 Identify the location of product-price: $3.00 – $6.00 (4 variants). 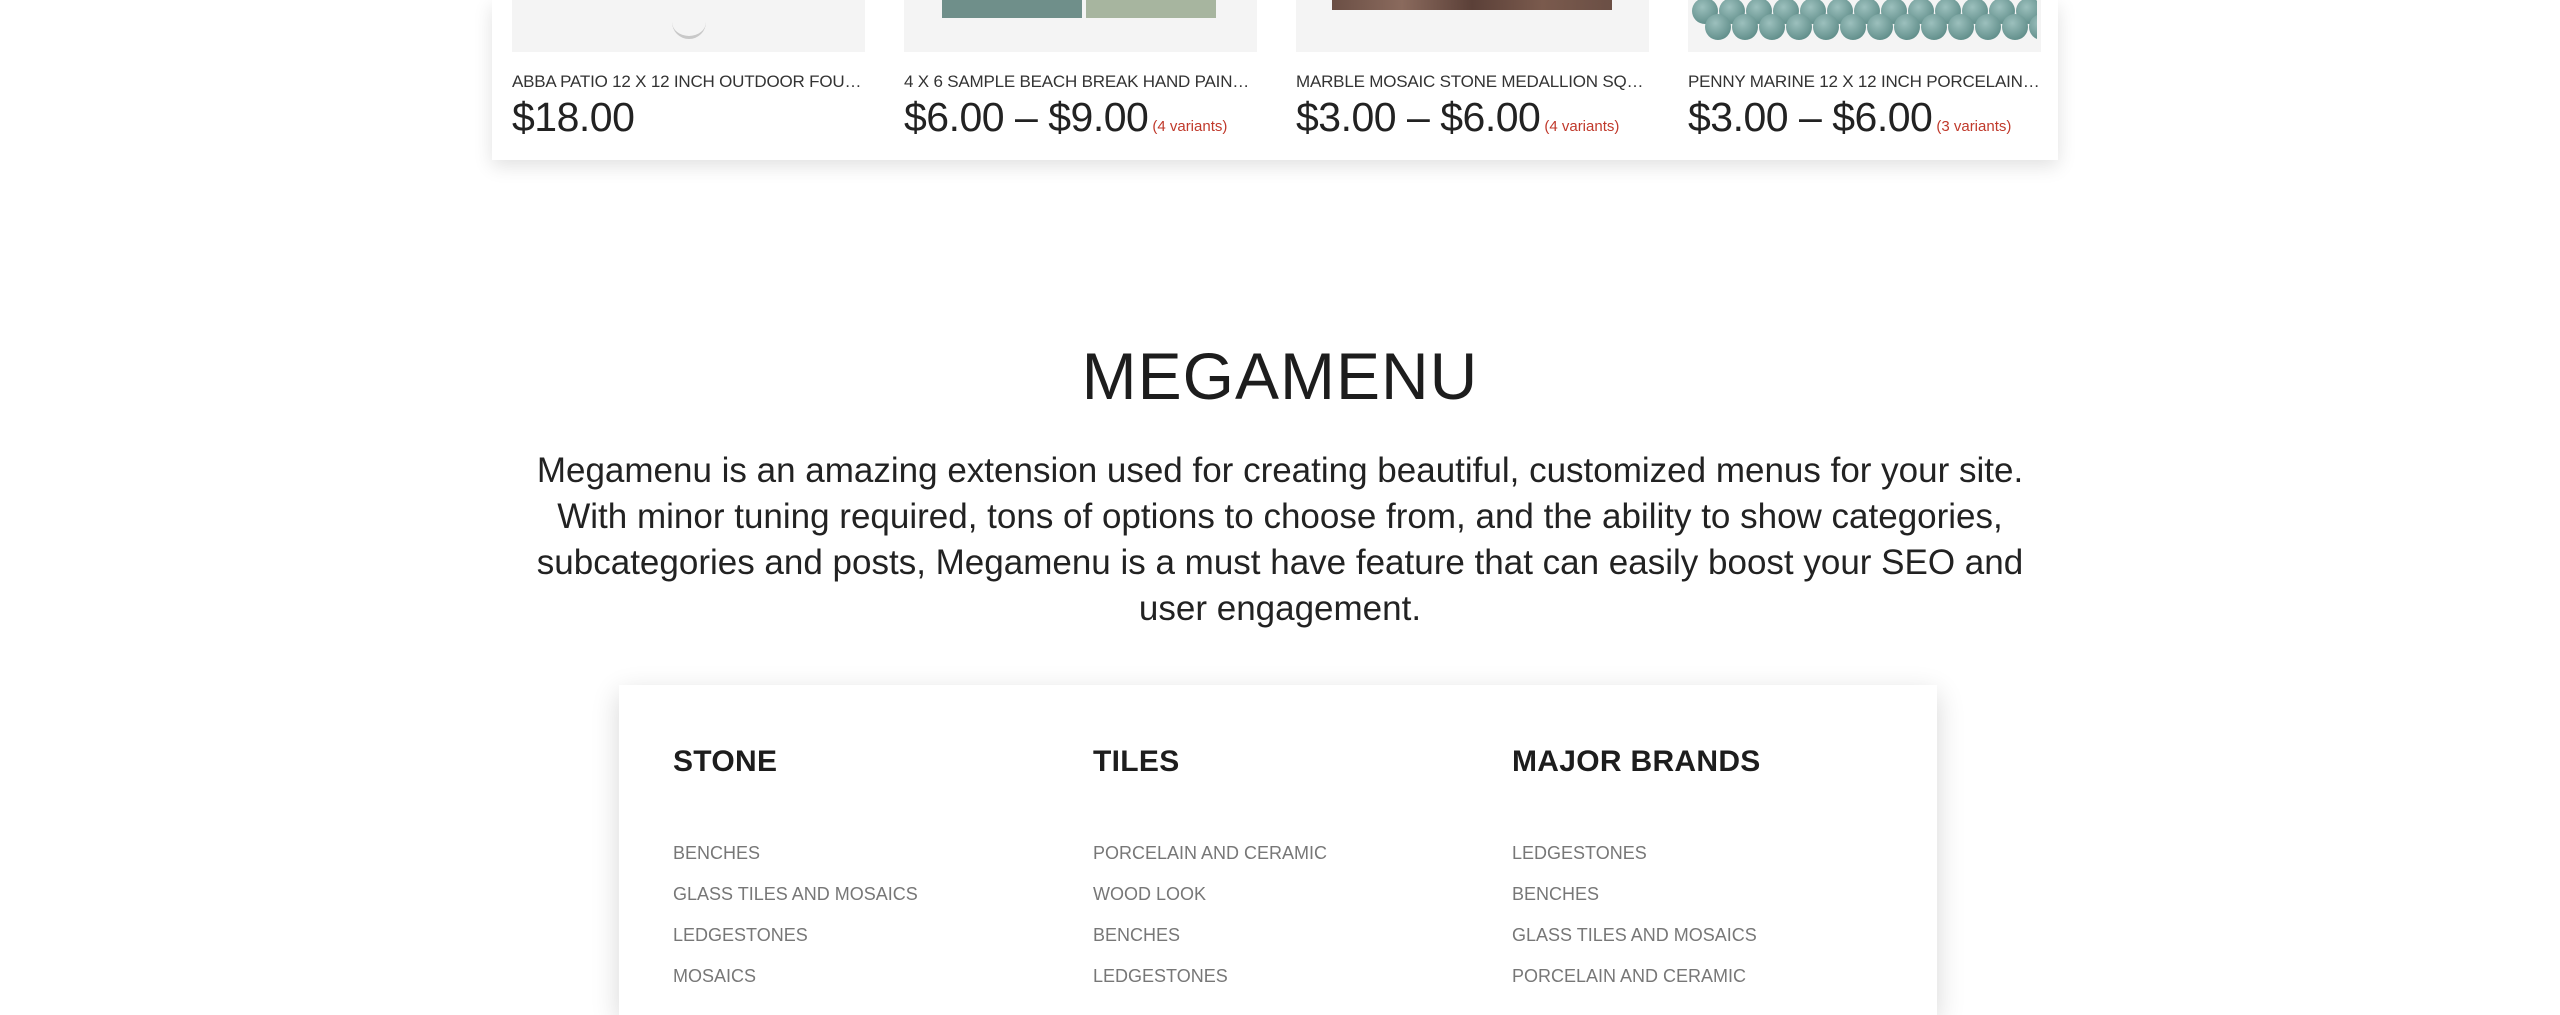
(1457, 117).